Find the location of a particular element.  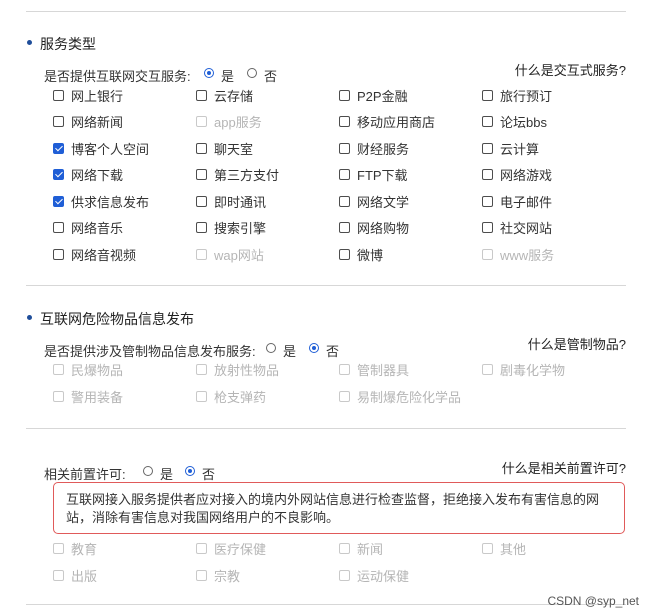

checkbox-item: 网络音乐 is located at coordinates (88, 228).